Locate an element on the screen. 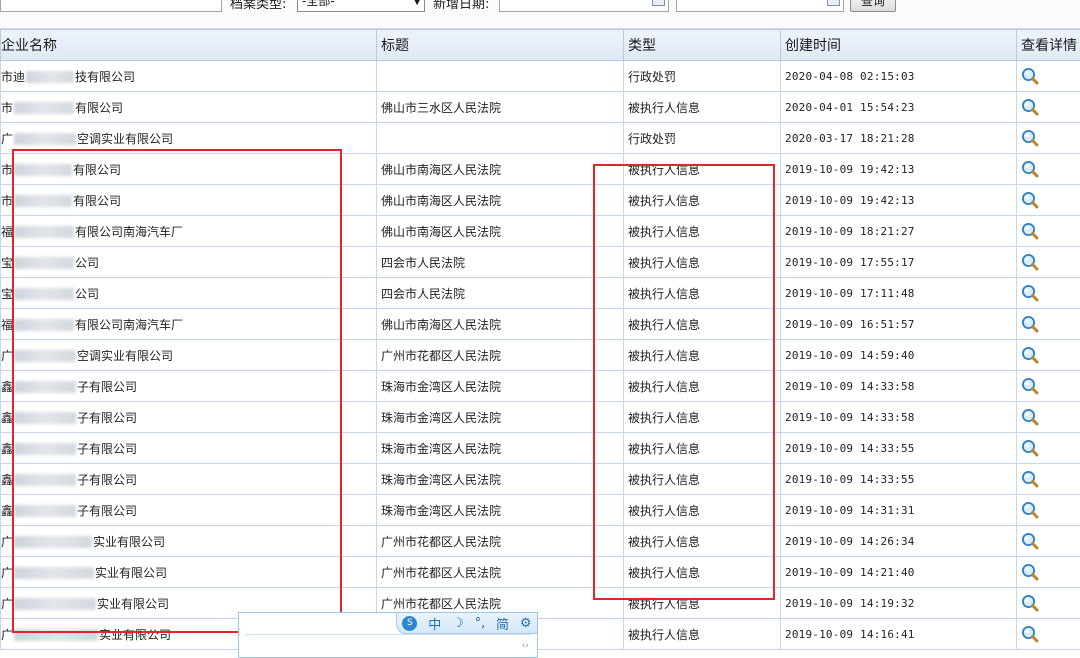 The width and height of the screenshot is (1080, 658). table-header-row: 企业名称 标题 类型 创建时间 查看详情 is located at coordinates (540, 45).